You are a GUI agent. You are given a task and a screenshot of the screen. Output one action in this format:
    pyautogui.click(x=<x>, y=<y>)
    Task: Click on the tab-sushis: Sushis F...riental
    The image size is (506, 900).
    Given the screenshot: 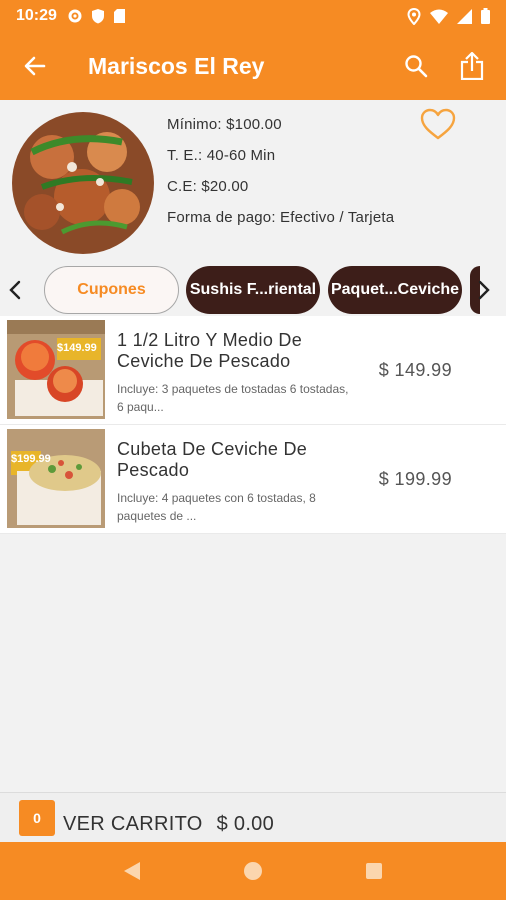 What is the action you would take?
    pyautogui.click(x=253, y=290)
    